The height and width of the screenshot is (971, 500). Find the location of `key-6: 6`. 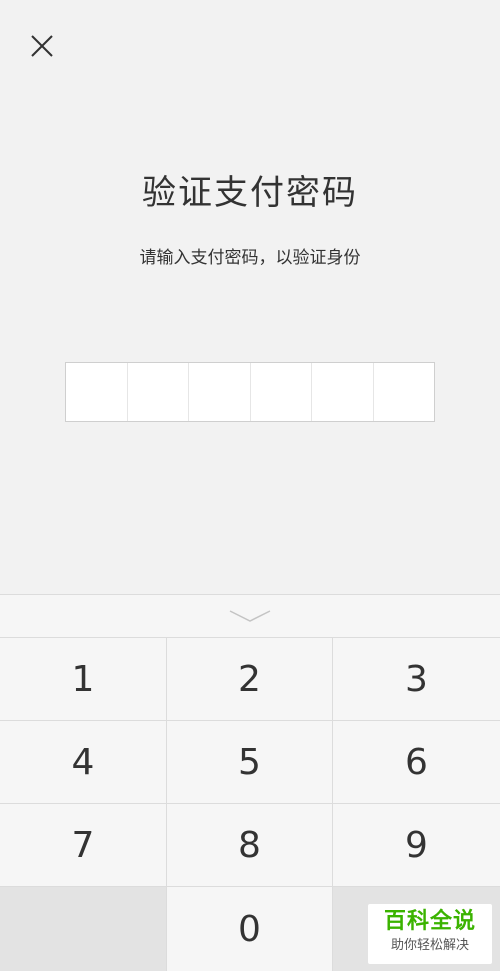

key-6: 6 is located at coordinates (416, 762).